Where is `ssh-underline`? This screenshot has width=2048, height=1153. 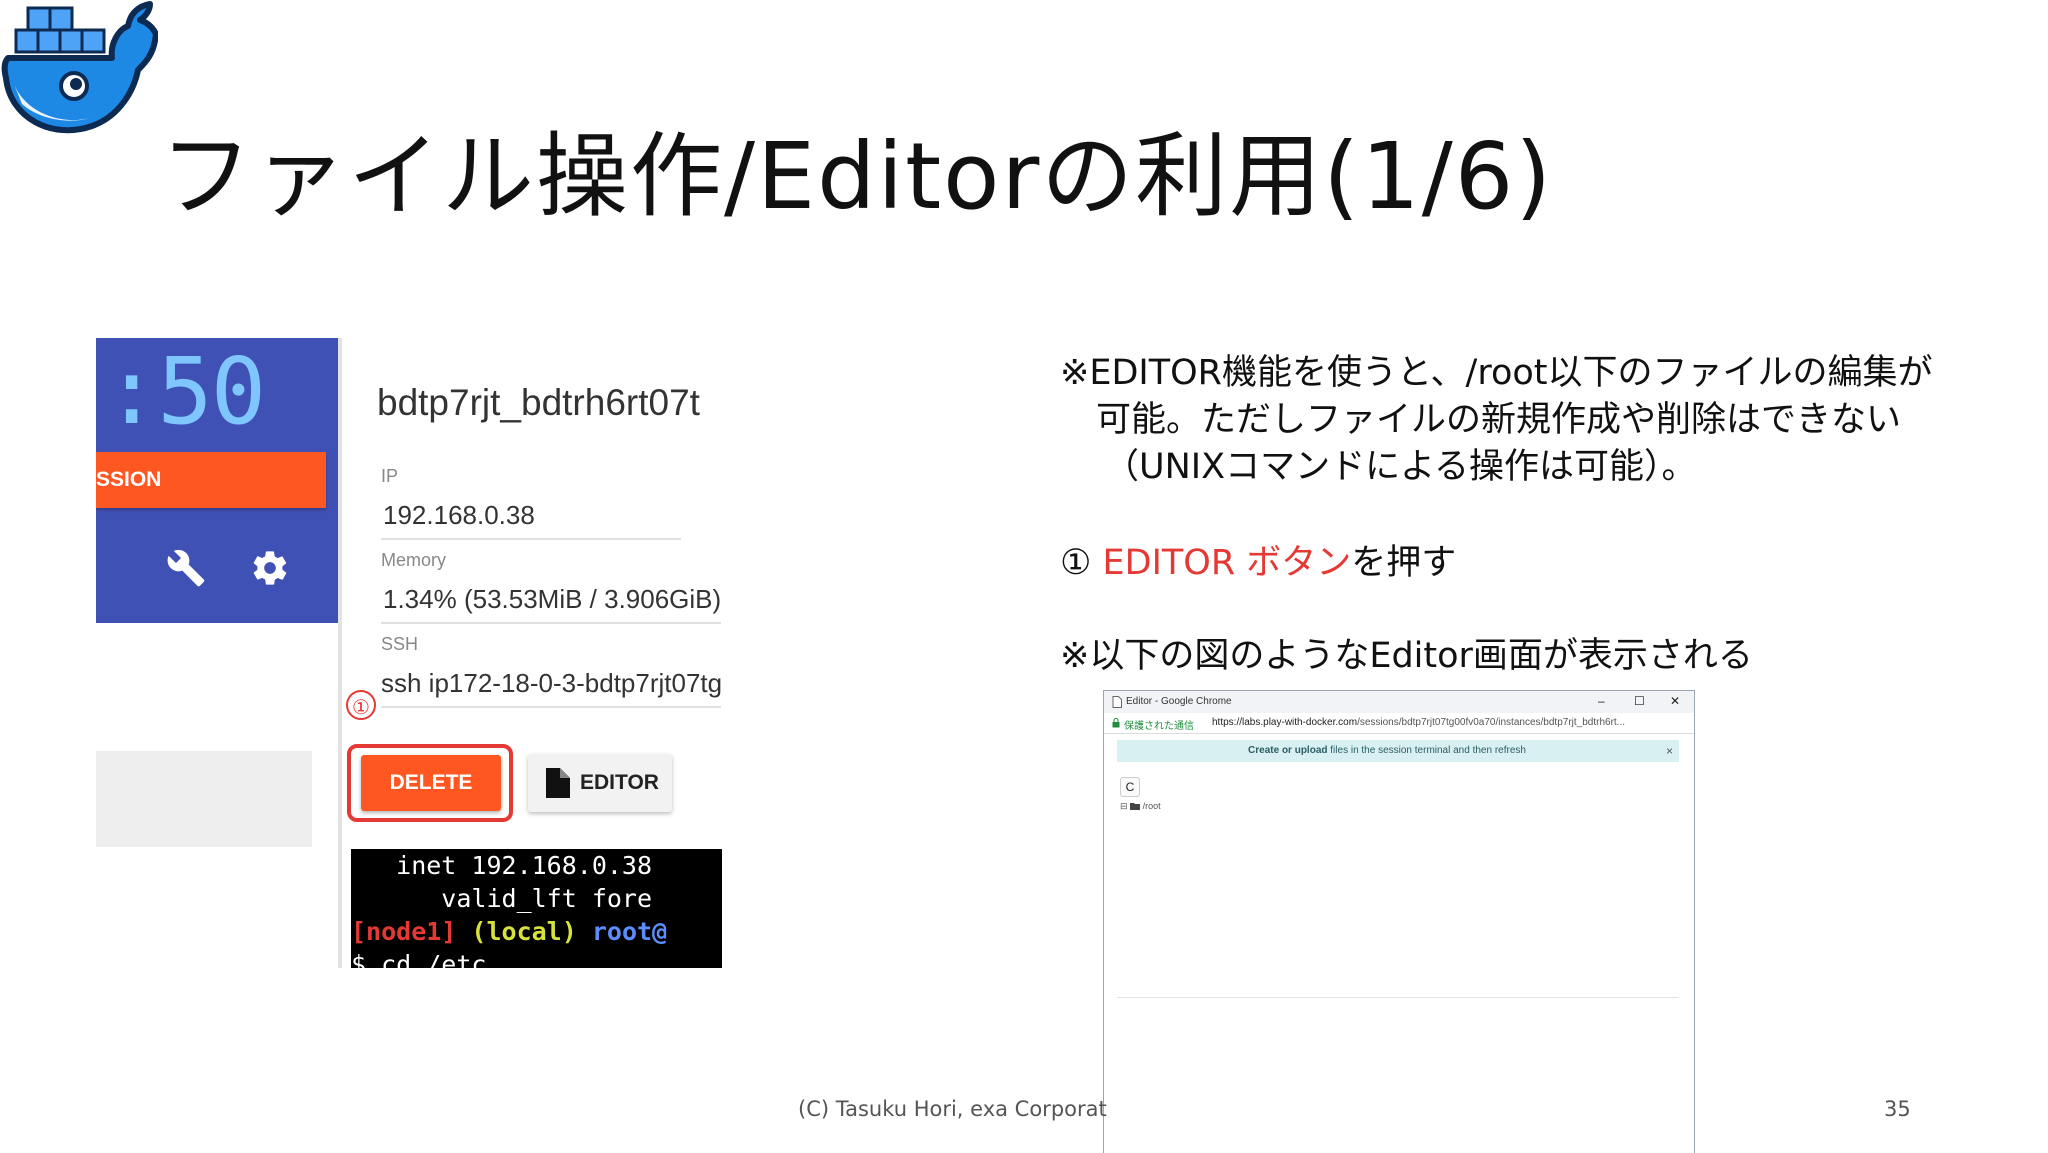 ssh-underline is located at coordinates (551, 707).